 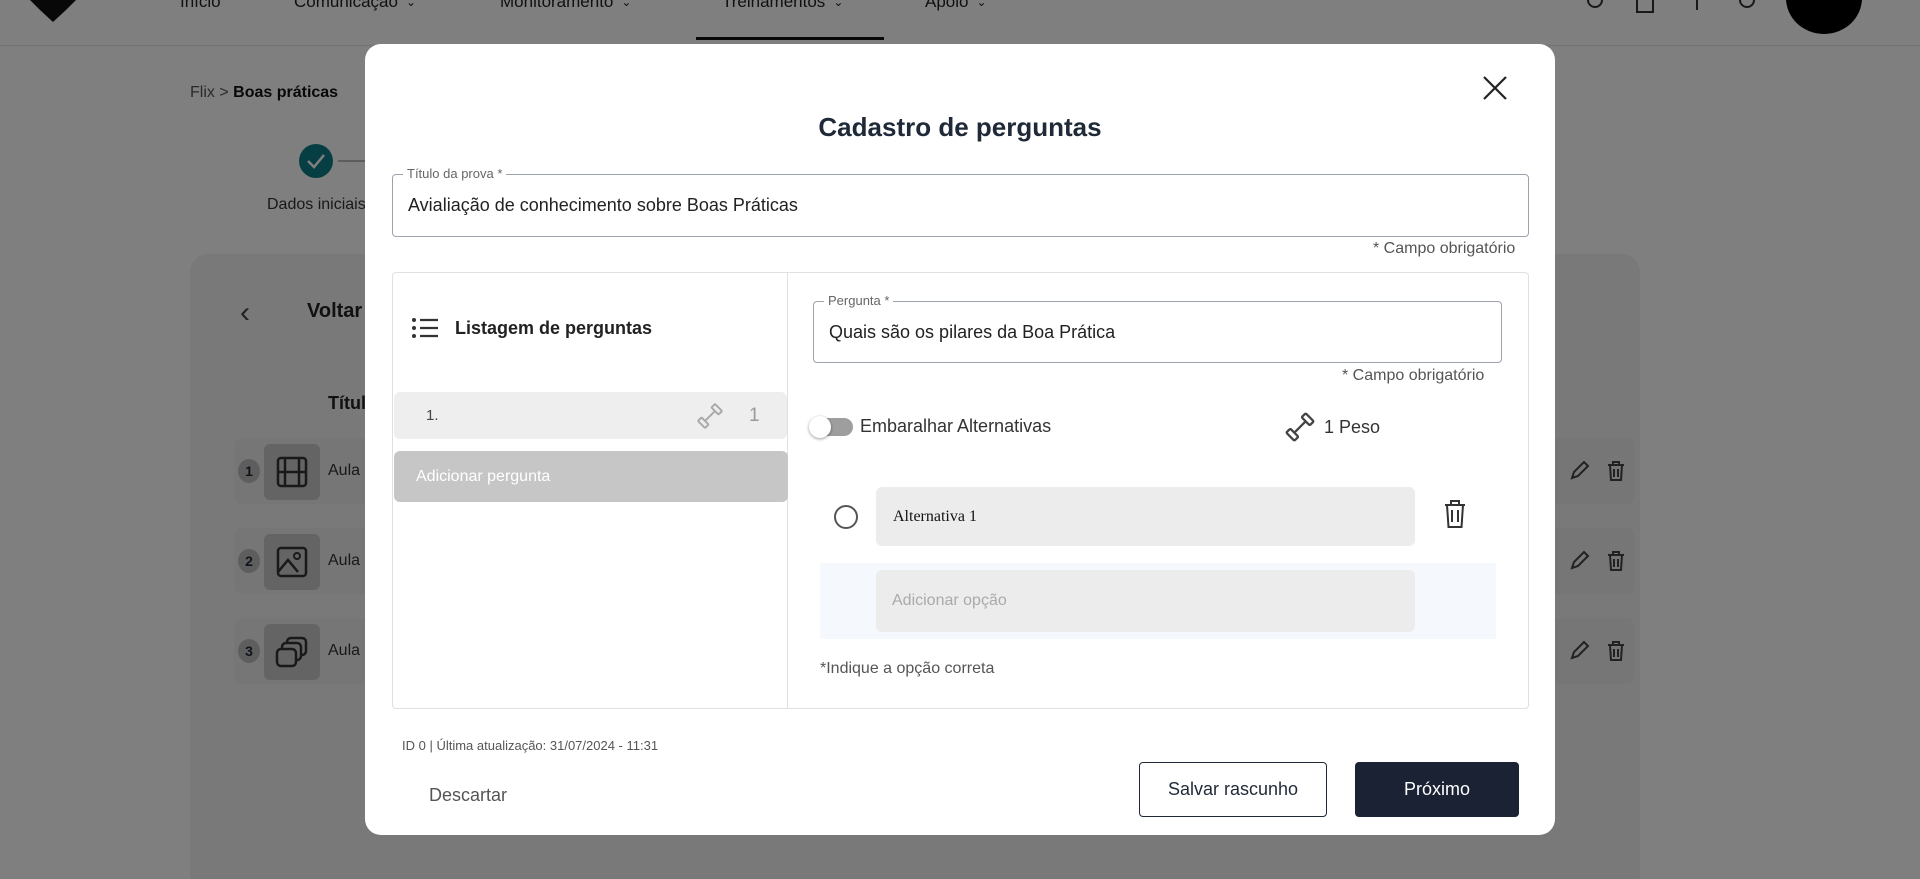 What do you see at coordinates (960, 205) in the screenshot?
I see `exam-title-input` at bounding box center [960, 205].